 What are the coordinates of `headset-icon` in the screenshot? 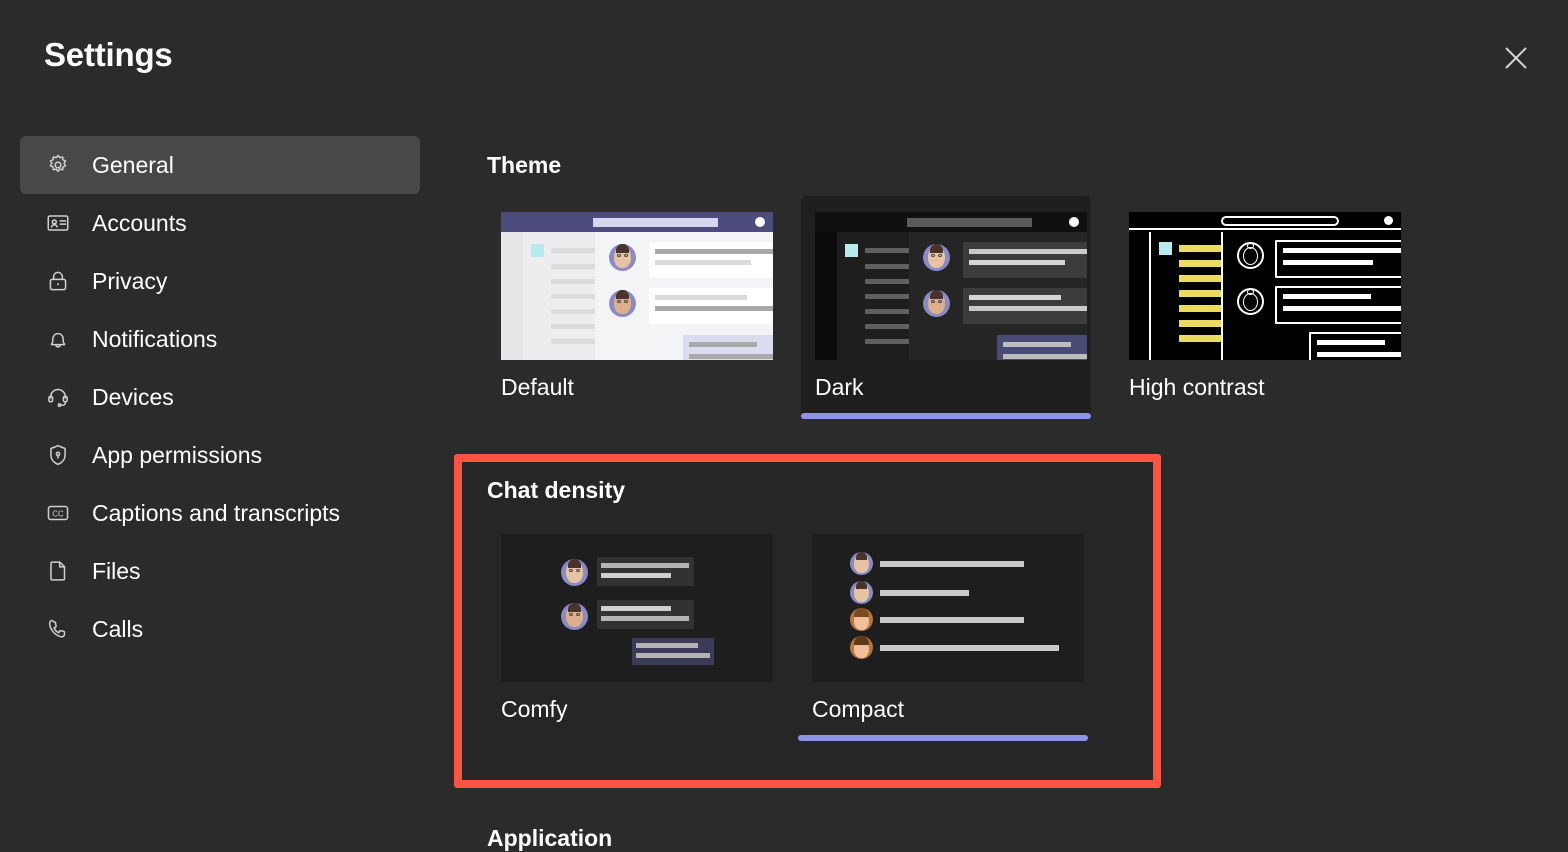 It's located at (58, 397).